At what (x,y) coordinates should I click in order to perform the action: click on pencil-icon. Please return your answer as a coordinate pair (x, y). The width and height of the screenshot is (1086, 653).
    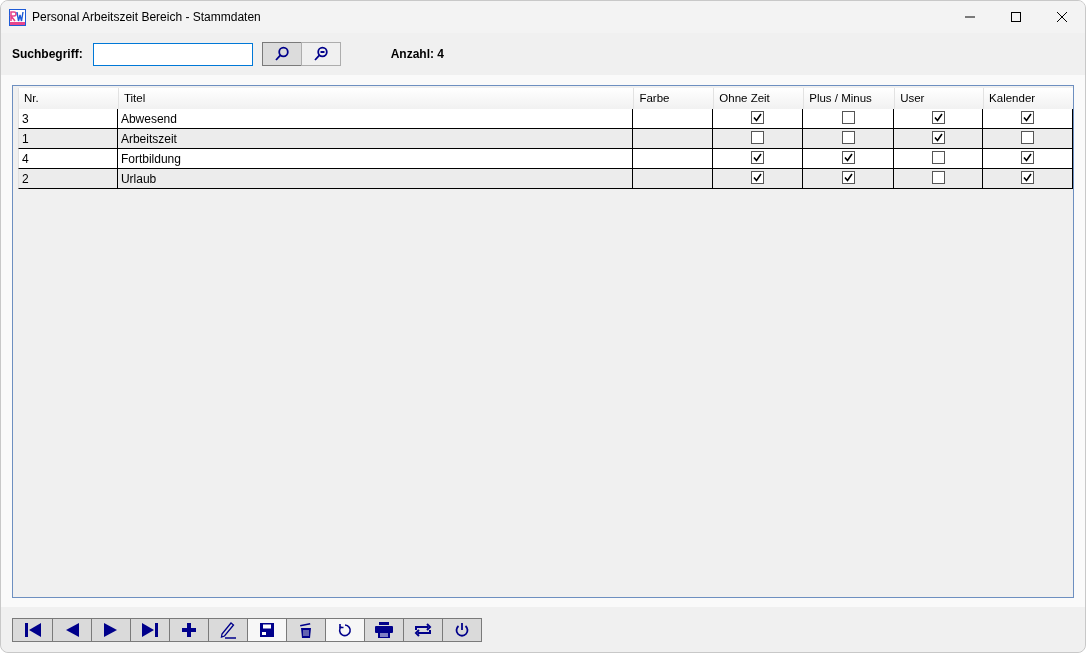
    Looking at the image, I should click on (228, 630).